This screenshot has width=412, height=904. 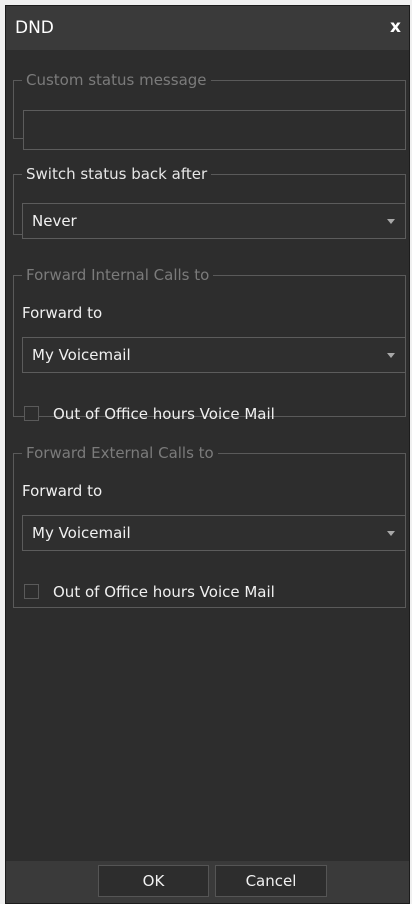 I want to click on dialog-footer: OK Cancel, so click(x=207, y=882).